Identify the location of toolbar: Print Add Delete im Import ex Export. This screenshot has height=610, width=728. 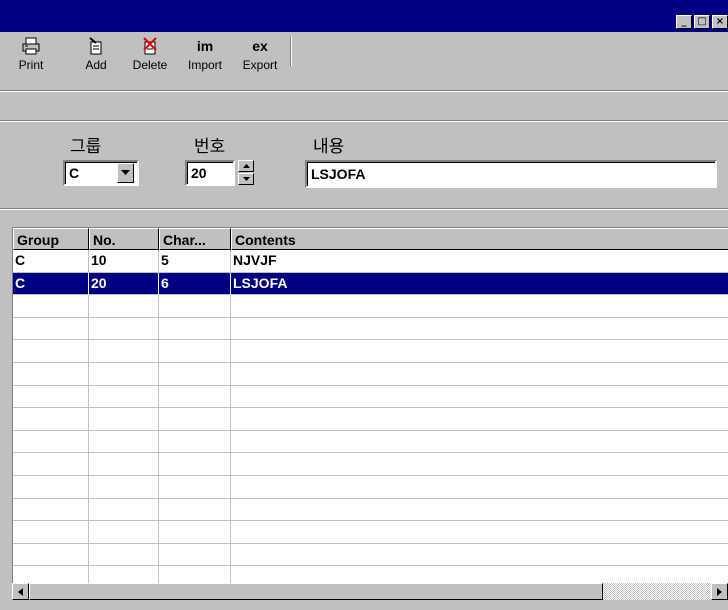
(364, 61).